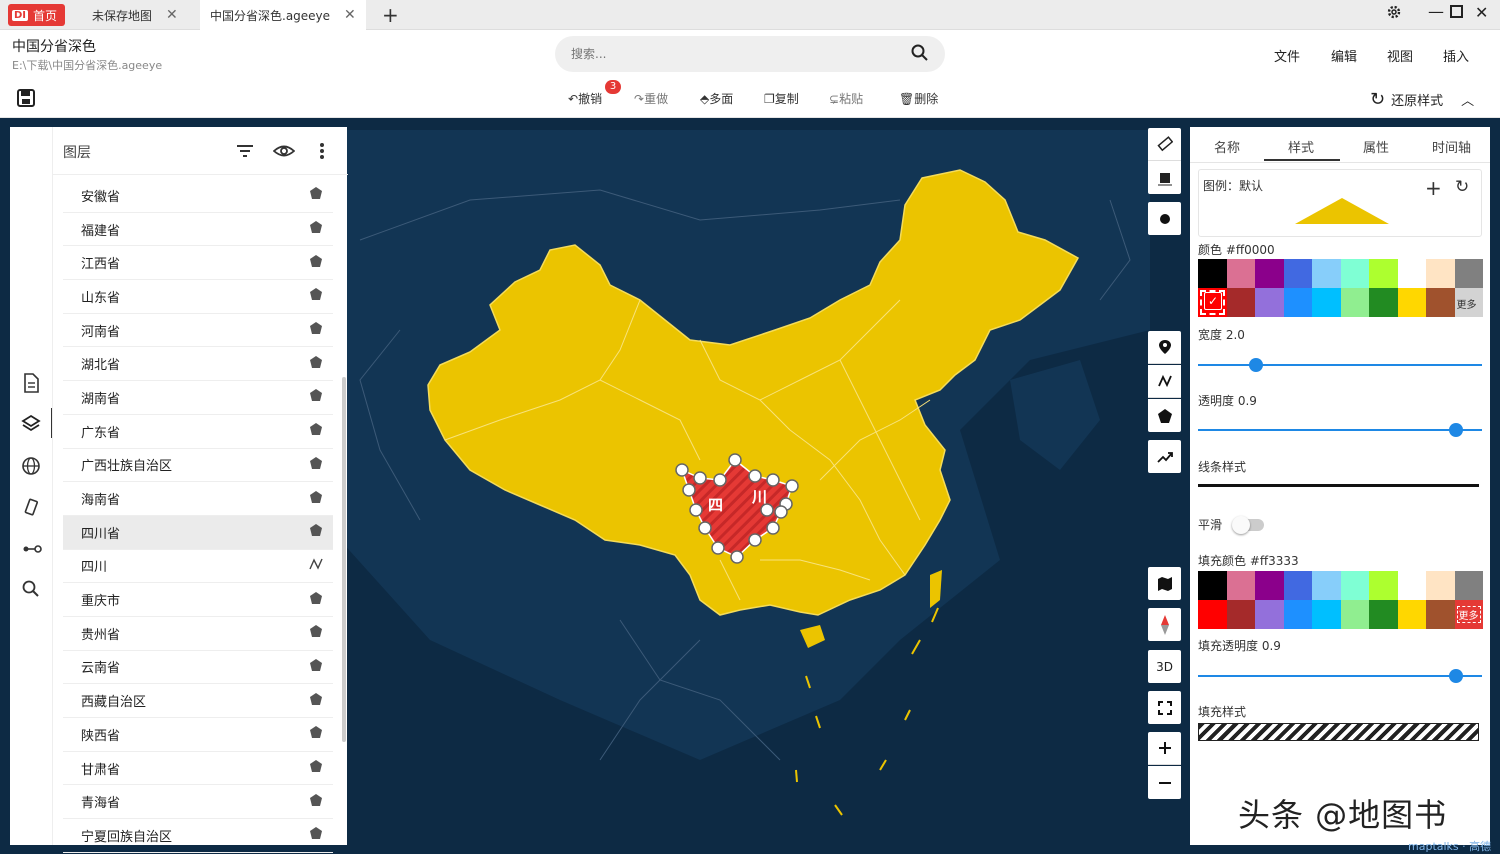 Image resolution: width=1500 pixels, height=854 pixels. I want to click on delete-button: 🗑︎ 删除, so click(918, 98).